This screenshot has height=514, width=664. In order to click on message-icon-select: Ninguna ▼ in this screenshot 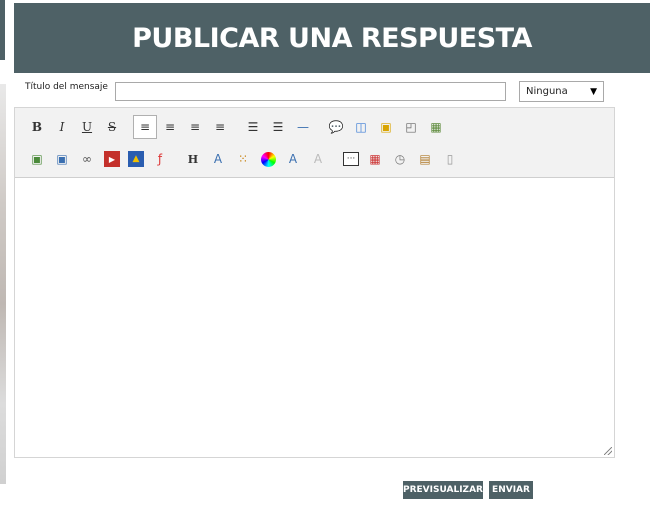, I will do `click(561, 91)`.